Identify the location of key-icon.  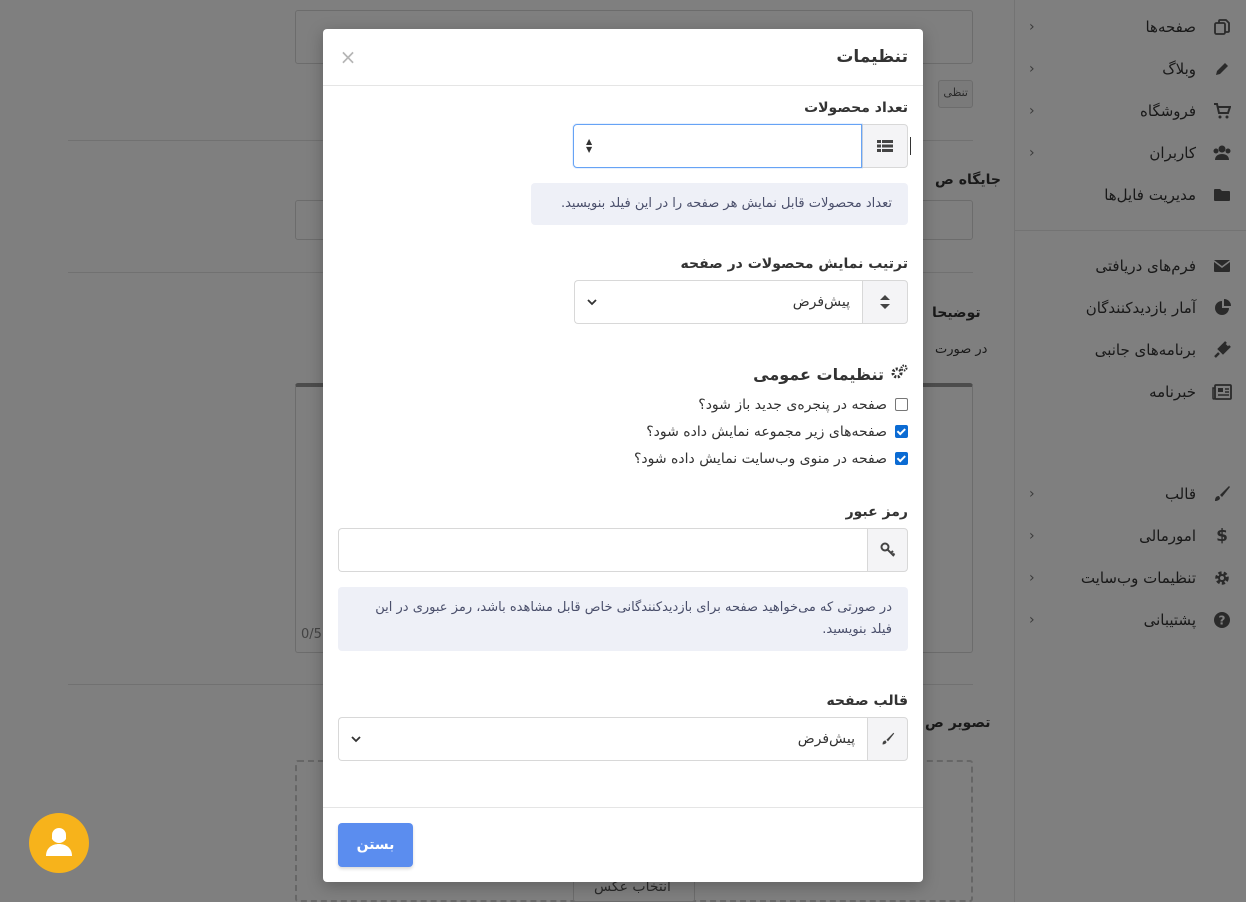
(887, 550).